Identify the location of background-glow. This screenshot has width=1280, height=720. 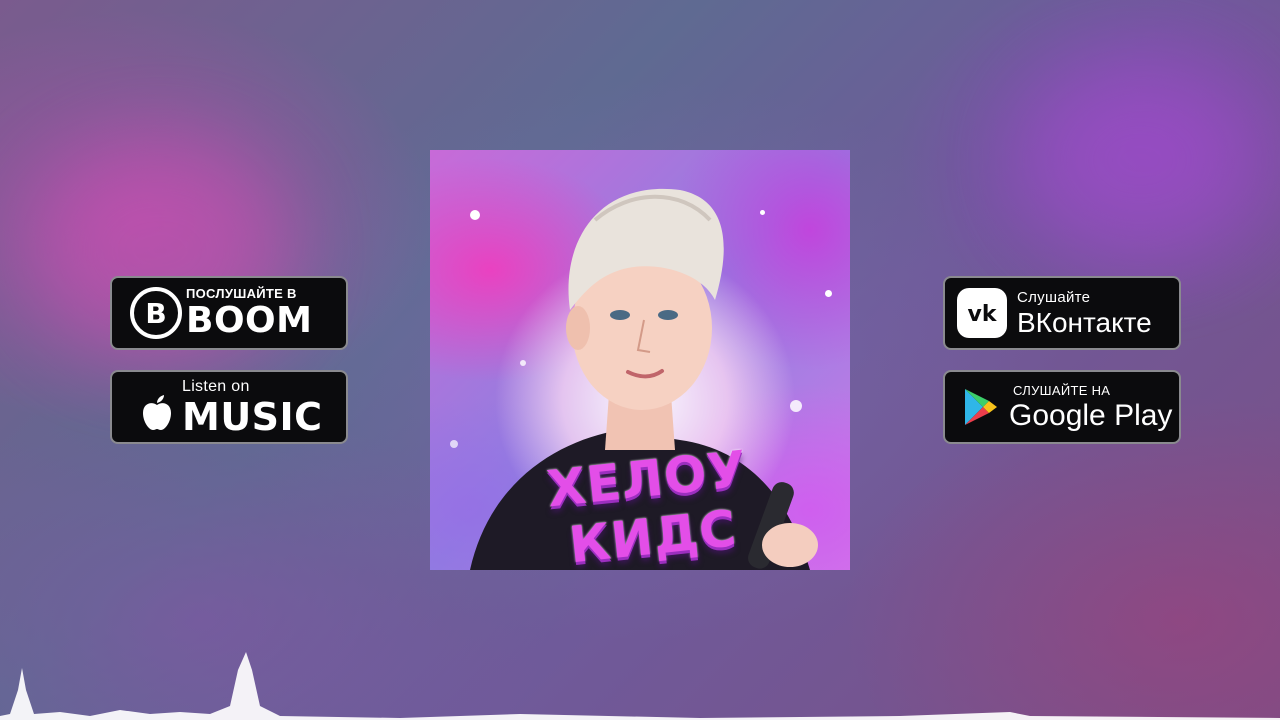
(1140, 160).